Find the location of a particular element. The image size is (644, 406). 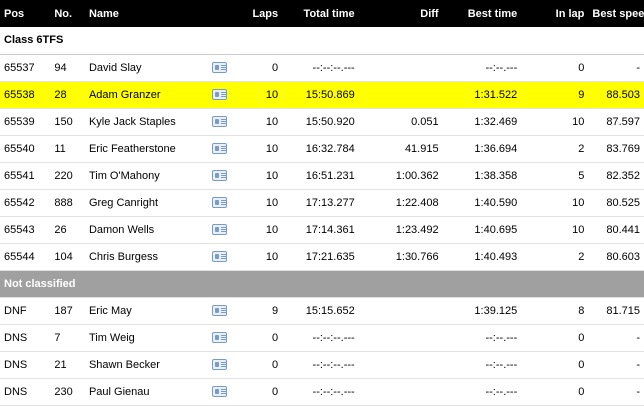

best-time-cell: 1:31.522 is located at coordinates (482, 95).